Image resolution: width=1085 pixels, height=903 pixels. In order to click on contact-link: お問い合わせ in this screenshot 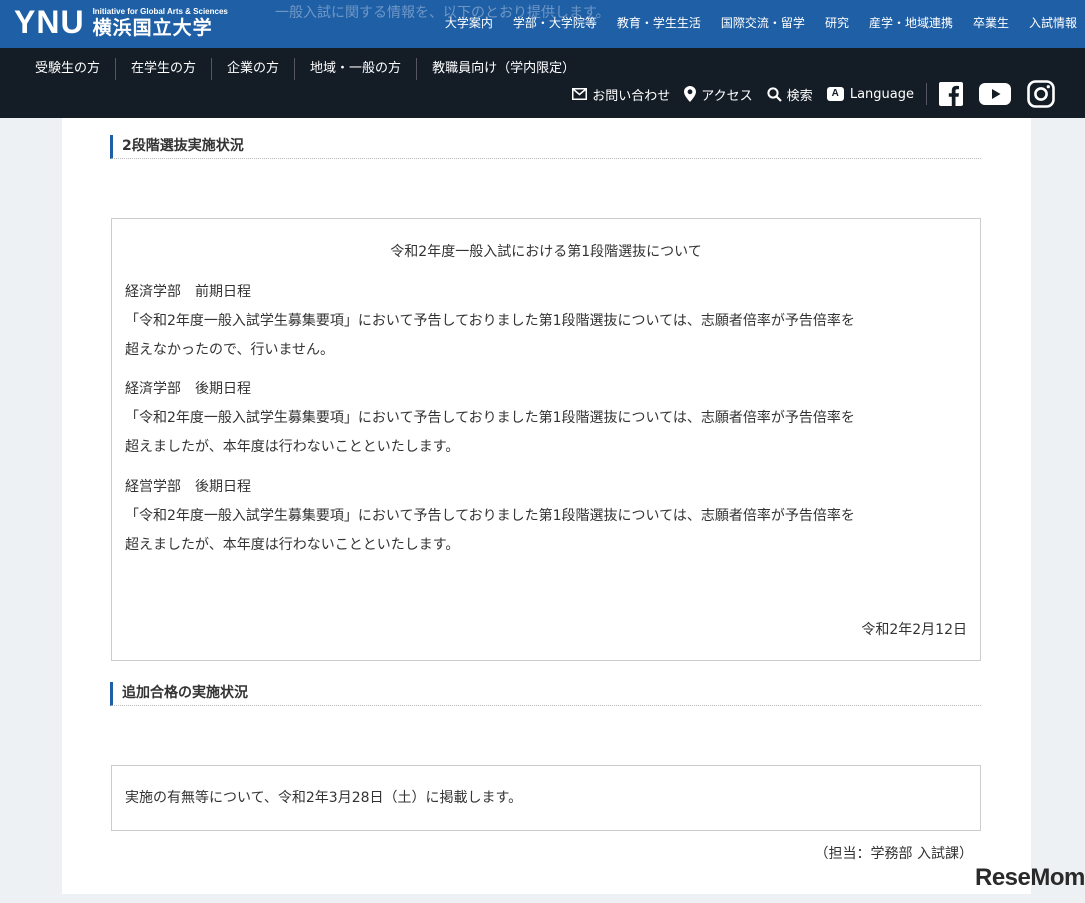, I will do `click(621, 94)`.